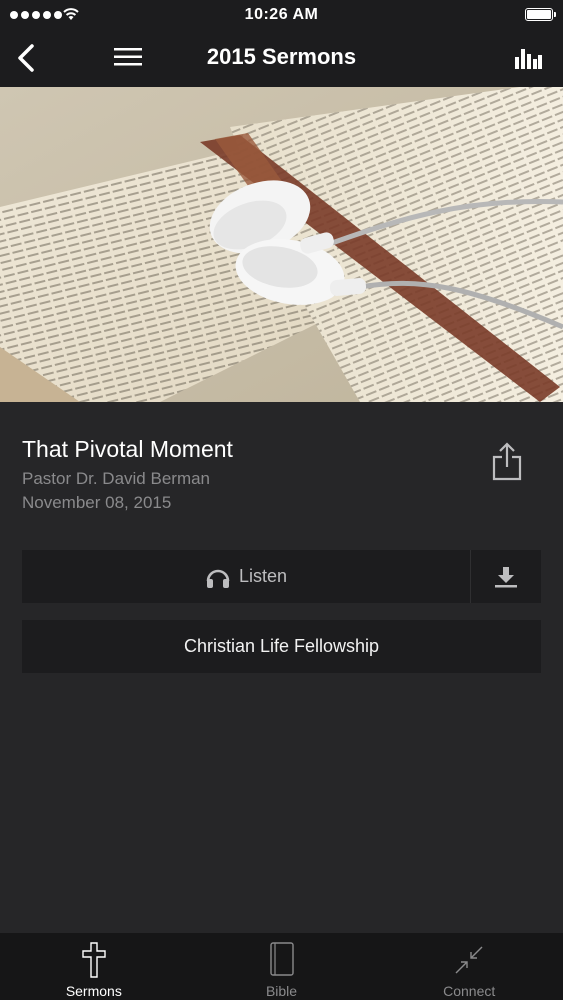 This screenshot has height=1000, width=563. I want to click on tab-connect: Connect, so click(469, 966).